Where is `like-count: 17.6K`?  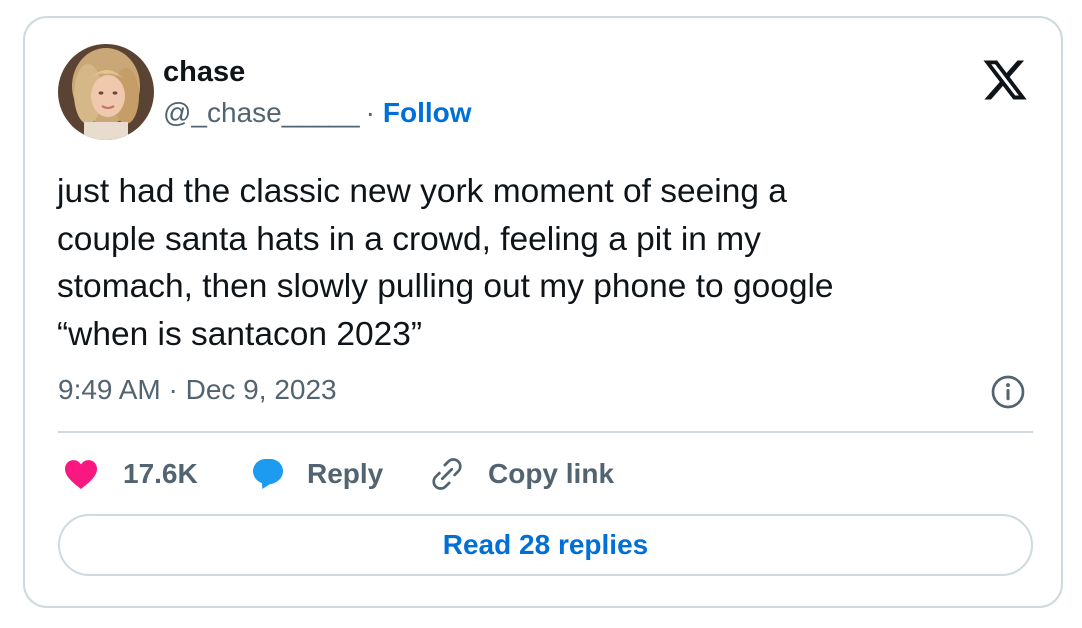 like-count: 17.6K is located at coordinates (160, 473).